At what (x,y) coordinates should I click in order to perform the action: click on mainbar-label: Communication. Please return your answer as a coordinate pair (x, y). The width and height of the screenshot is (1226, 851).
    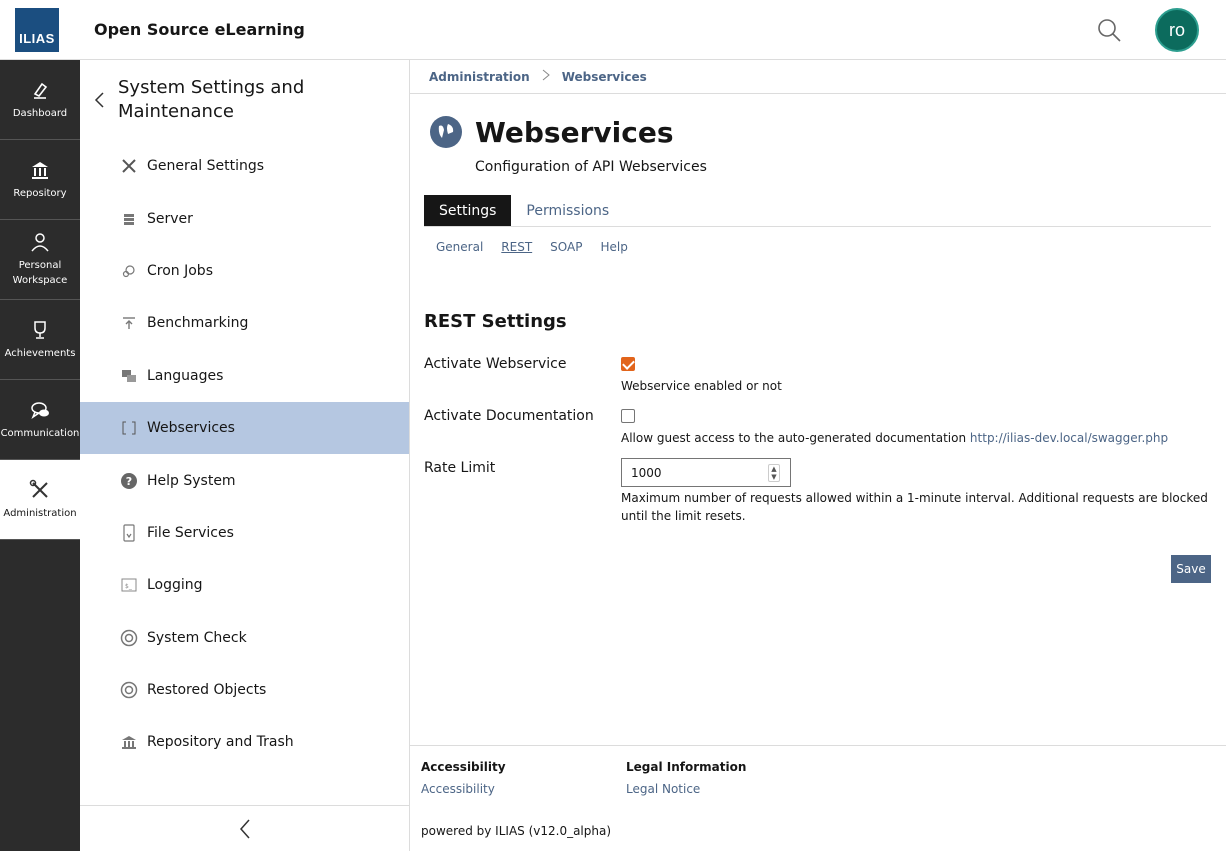
    Looking at the image, I should click on (40, 433).